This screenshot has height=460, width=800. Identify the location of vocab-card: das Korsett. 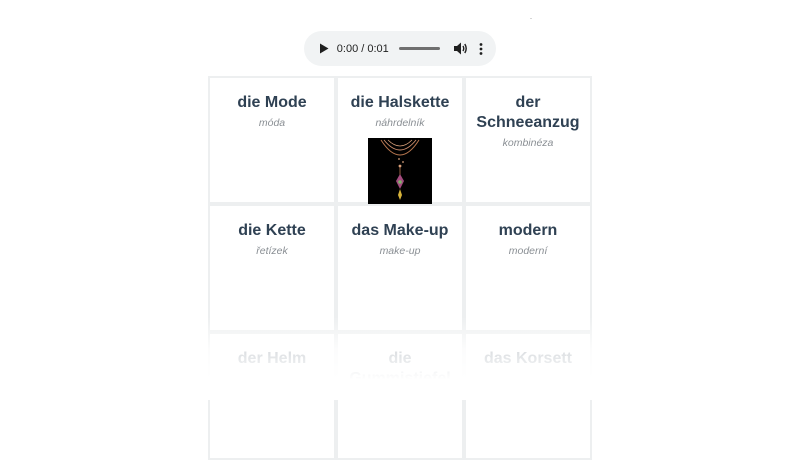
(528, 396).